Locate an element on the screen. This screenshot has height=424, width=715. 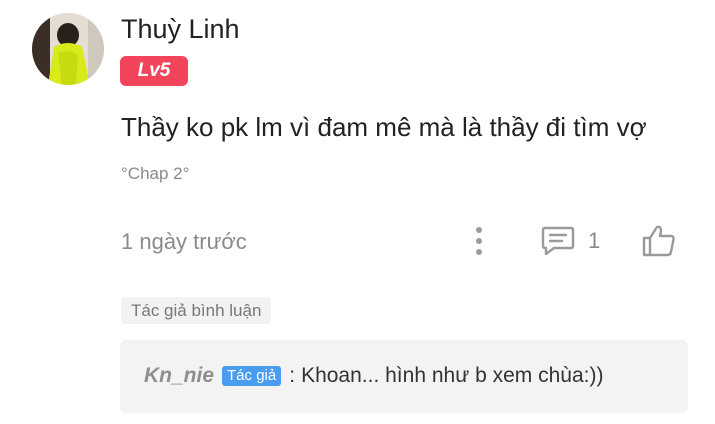
avatar is located at coordinates (68, 49).